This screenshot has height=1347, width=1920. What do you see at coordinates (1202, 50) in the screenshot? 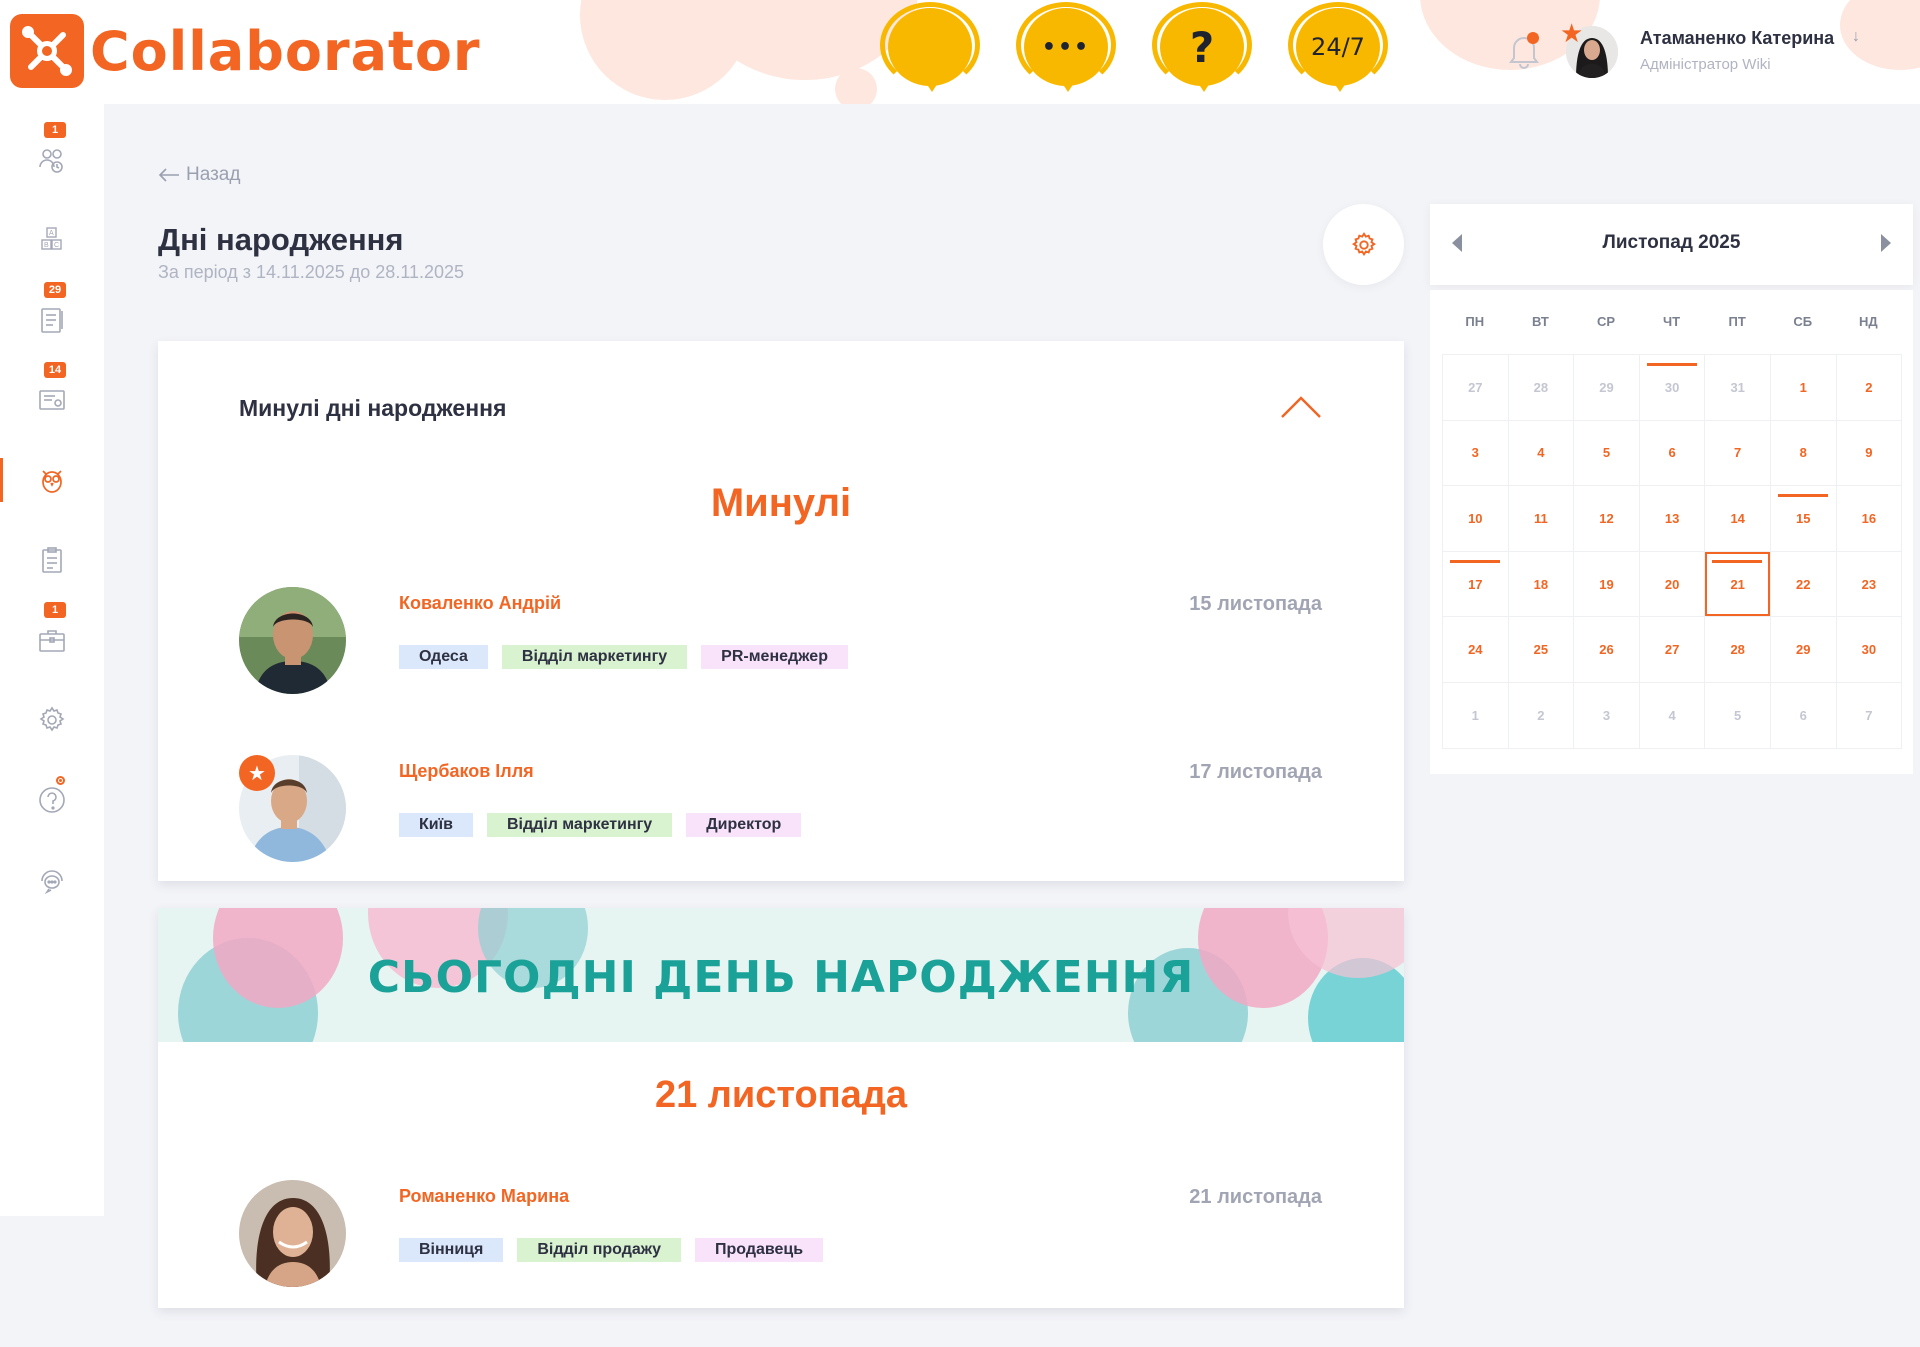
I see `support-faq-icon: ?` at bounding box center [1202, 50].